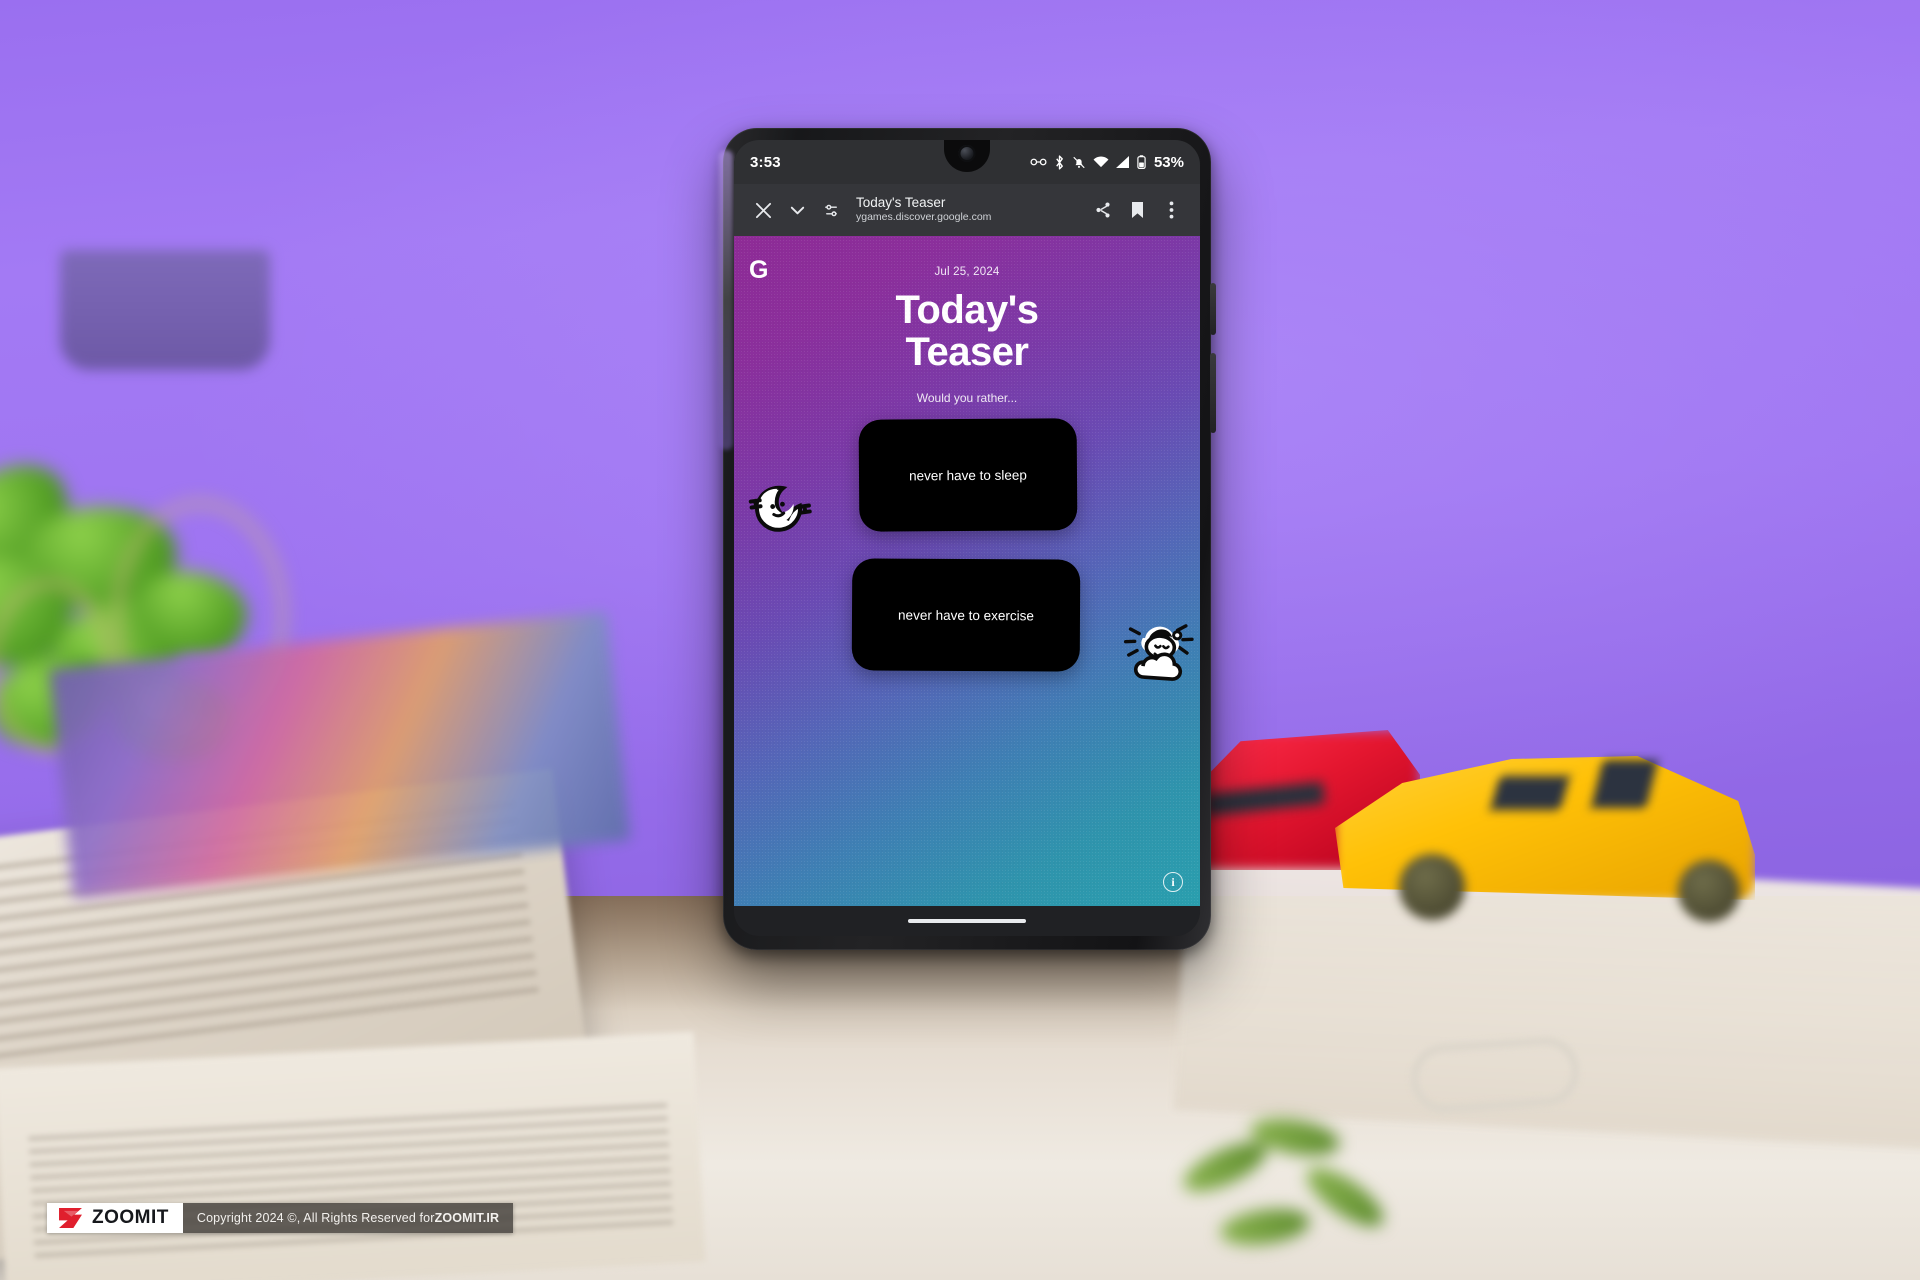 The height and width of the screenshot is (1280, 1920). Describe the element at coordinates (1079, 162) in the screenshot. I see `notifications-muted-icon` at that location.